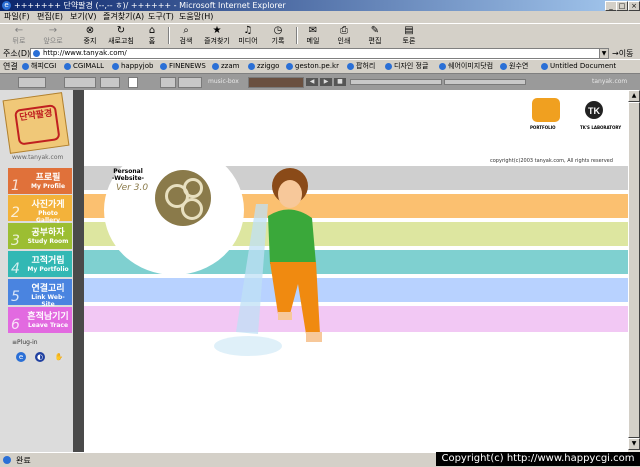  I want to click on stop-icon: ■, so click(340, 82).